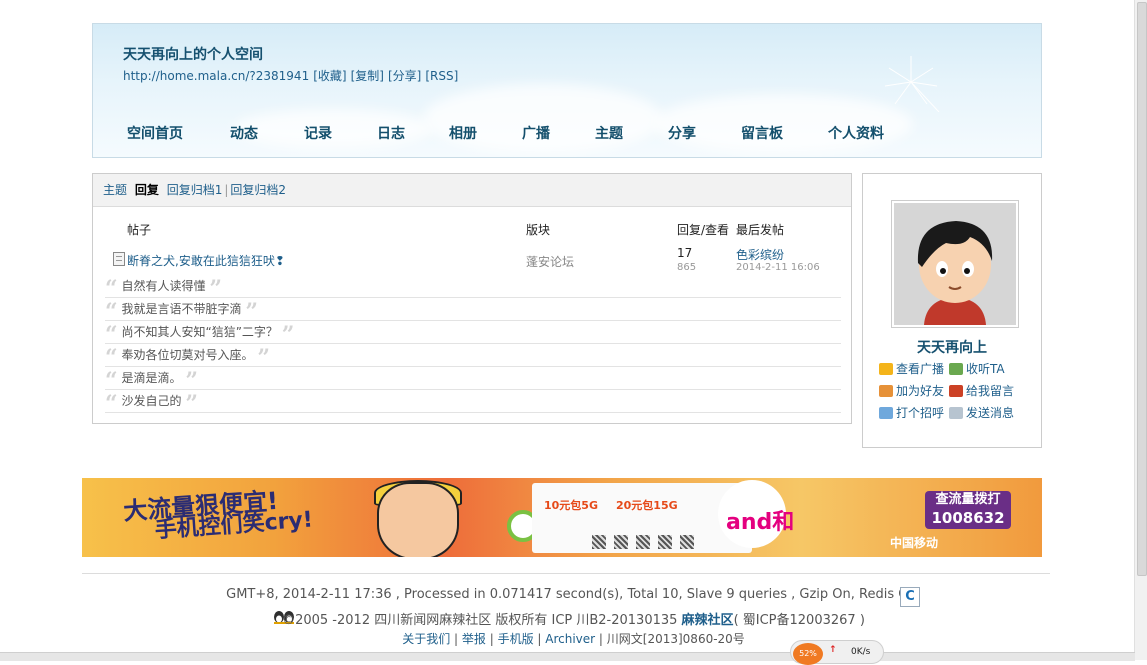 The height and width of the screenshot is (665, 1147). I want to click on archiver-link: Archiver, so click(570, 639).